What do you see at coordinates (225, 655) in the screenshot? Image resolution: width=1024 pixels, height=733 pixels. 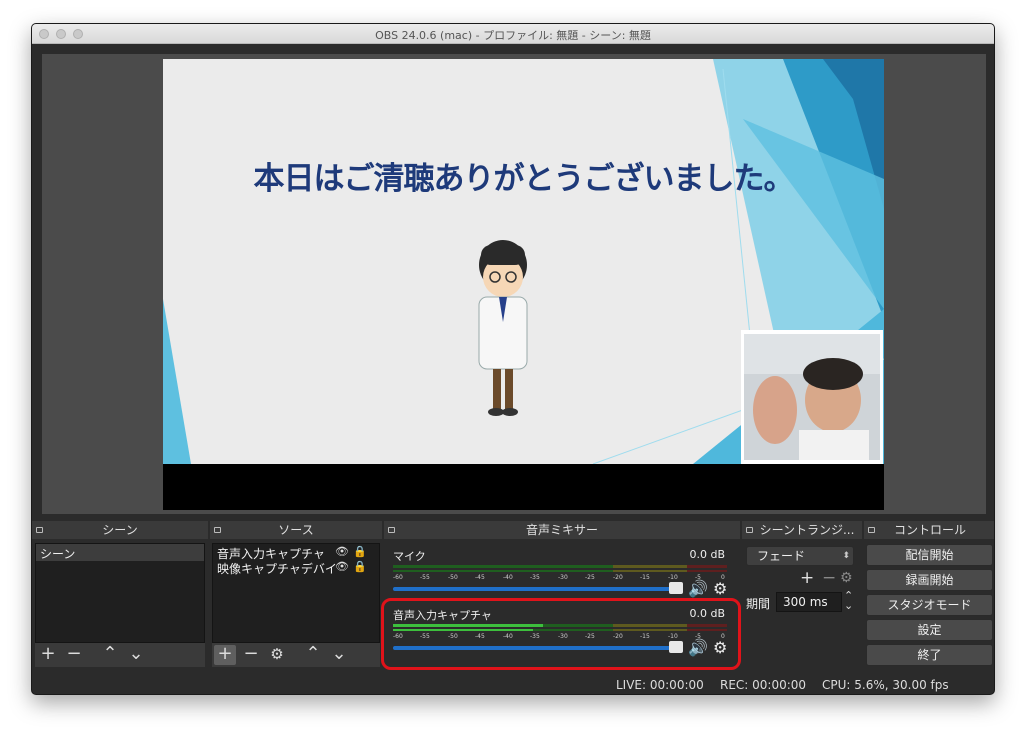 I see `add-source-button: +` at bounding box center [225, 655].